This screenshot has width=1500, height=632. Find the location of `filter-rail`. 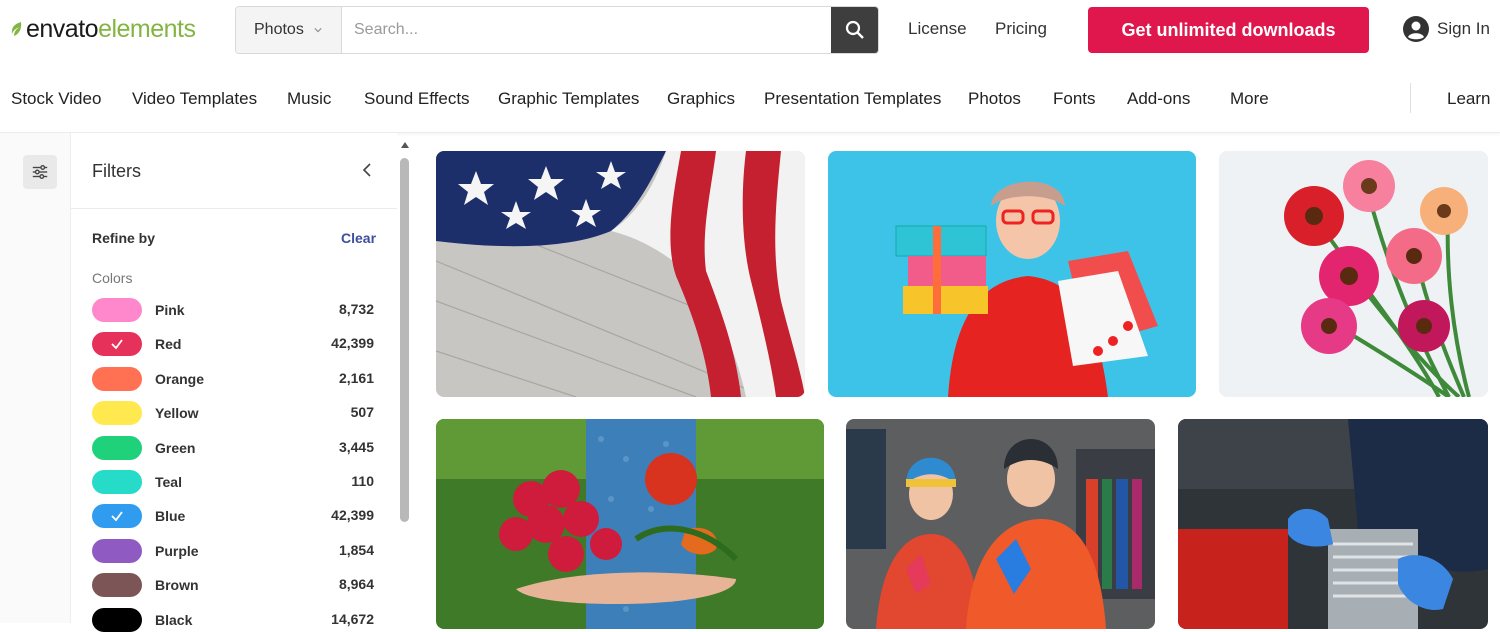

filter-rail is located at coordinates (35, 378).